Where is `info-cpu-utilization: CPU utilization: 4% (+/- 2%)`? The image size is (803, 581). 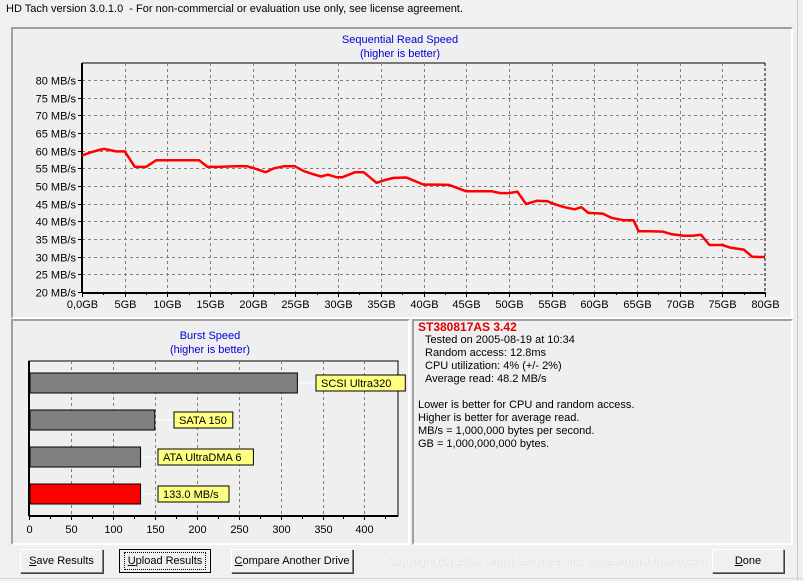 info-cpu-utilization: CPU utilization: 4% (+/- 2%) is located at coordinates (493, 366).